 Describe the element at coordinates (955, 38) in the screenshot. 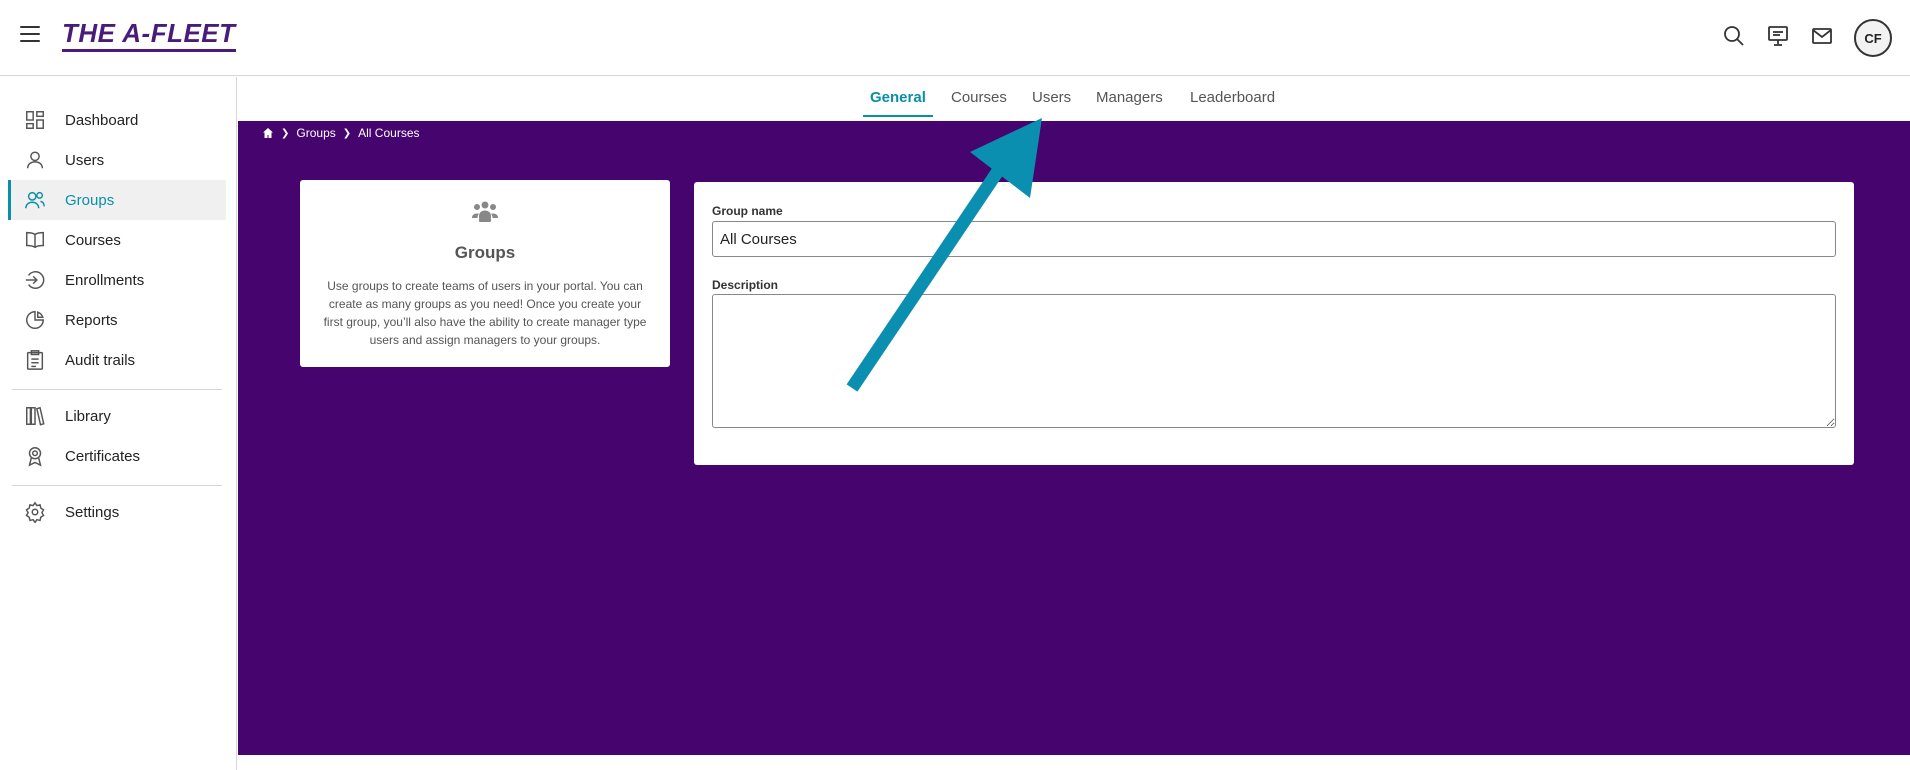

I see `top-header: THE A-FLEET CF` at that location.